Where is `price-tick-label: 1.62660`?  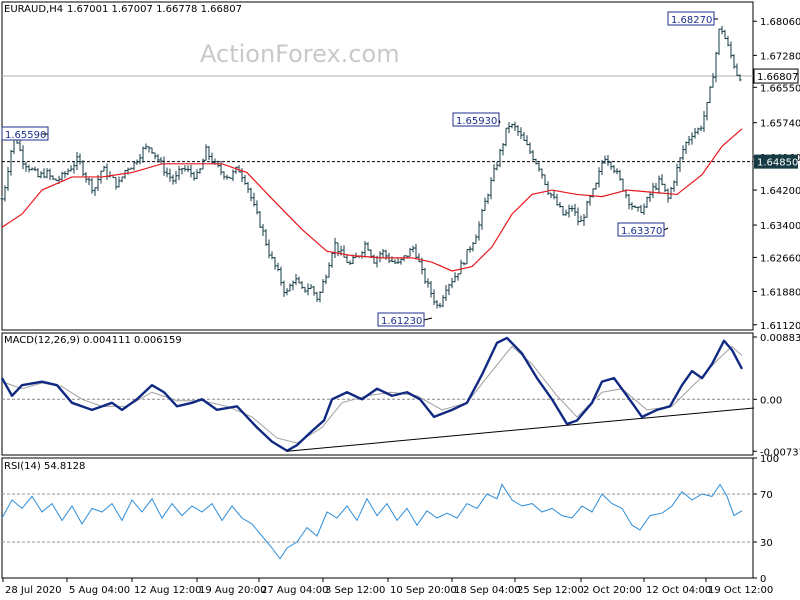
price-tick-label: 1.62660 is located at coordinates (780, 258).